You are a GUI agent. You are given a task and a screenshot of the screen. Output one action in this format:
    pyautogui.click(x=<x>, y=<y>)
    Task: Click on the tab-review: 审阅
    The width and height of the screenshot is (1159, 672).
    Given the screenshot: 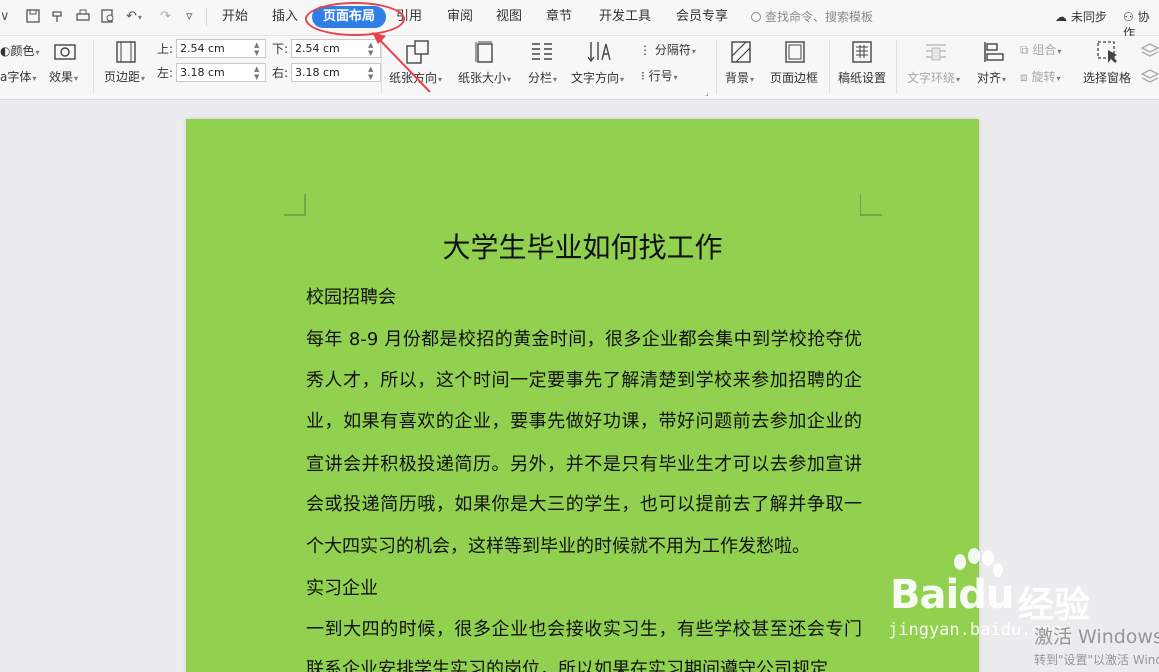 What is the action you would take?
    pyautogui.click(x=460, y=17)
    